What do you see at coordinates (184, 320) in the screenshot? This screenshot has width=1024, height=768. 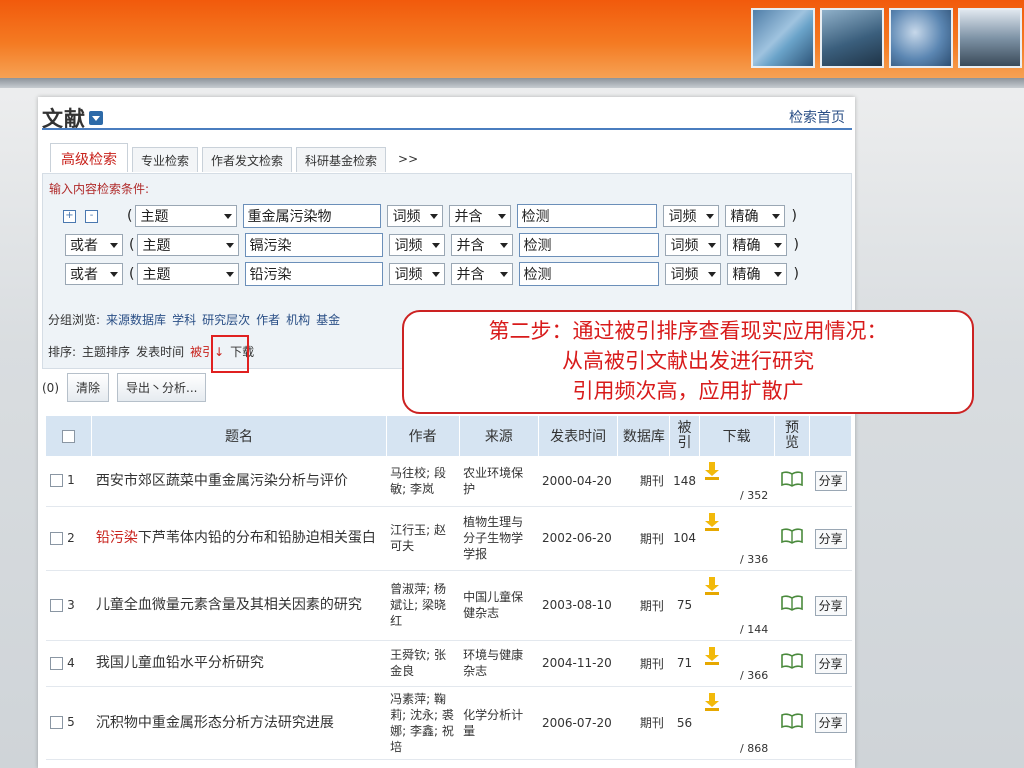 I see `group-subject: 学科` at bounding box center [184, 320].